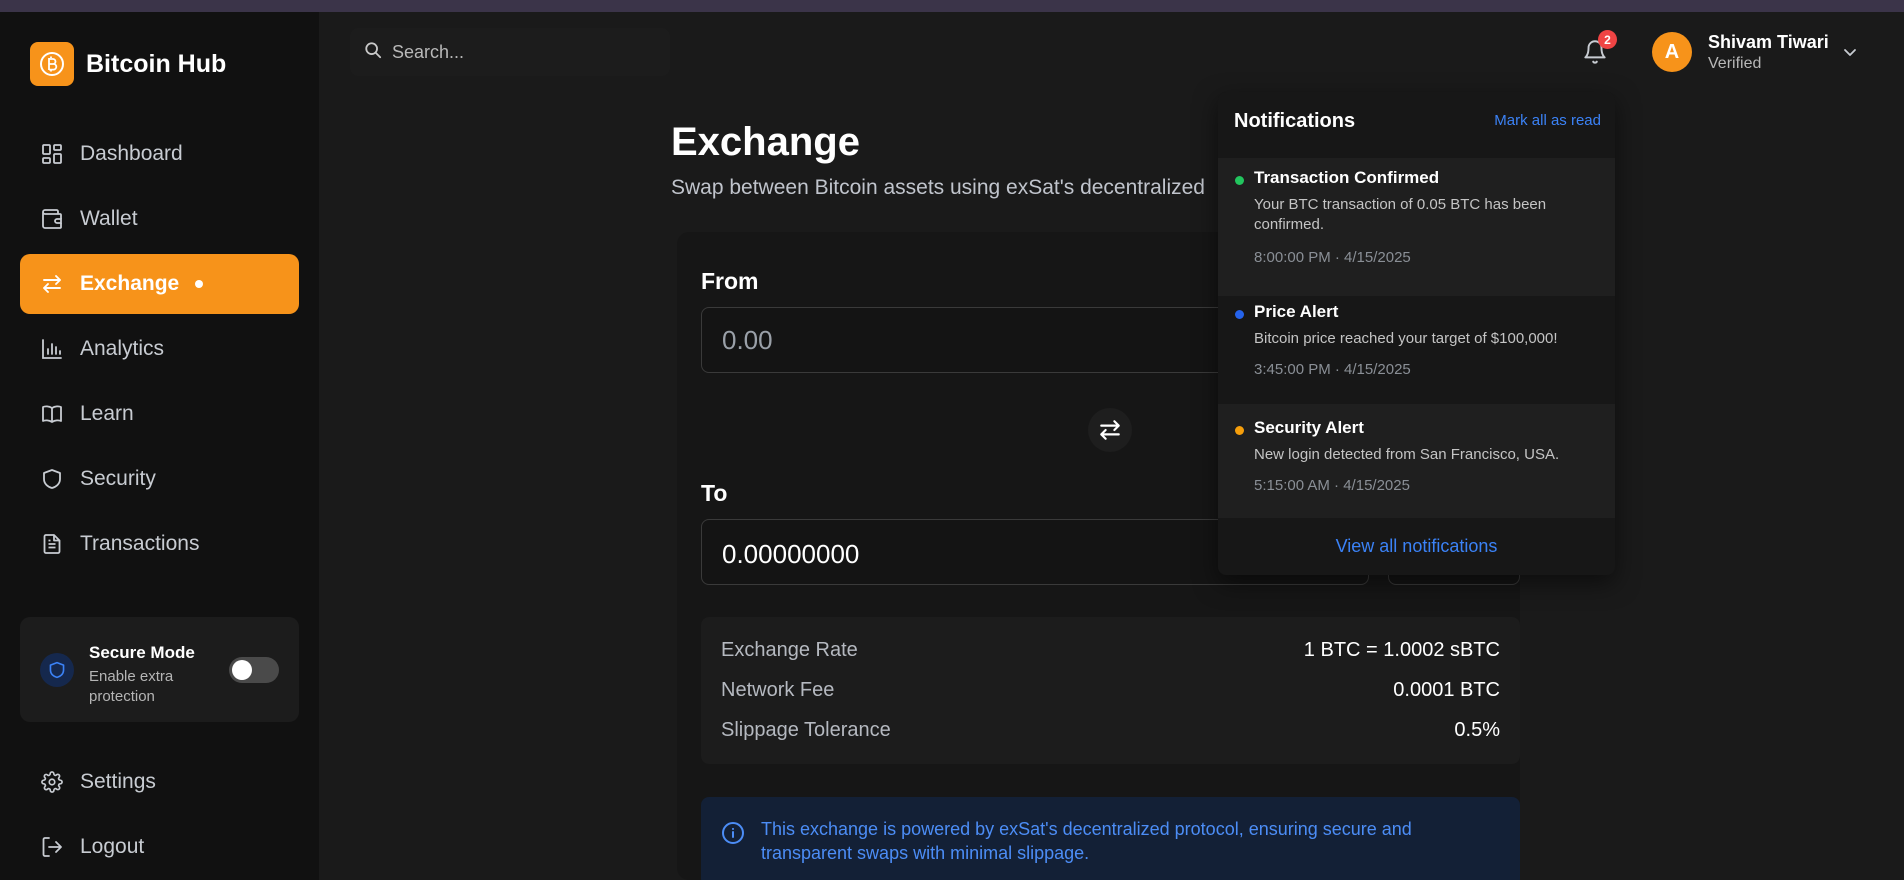 This screenshot has height=880, width=1904. Describe the element at coordinates (765, 142) in the screenshot. I see `page-title: Exchange` at that location.